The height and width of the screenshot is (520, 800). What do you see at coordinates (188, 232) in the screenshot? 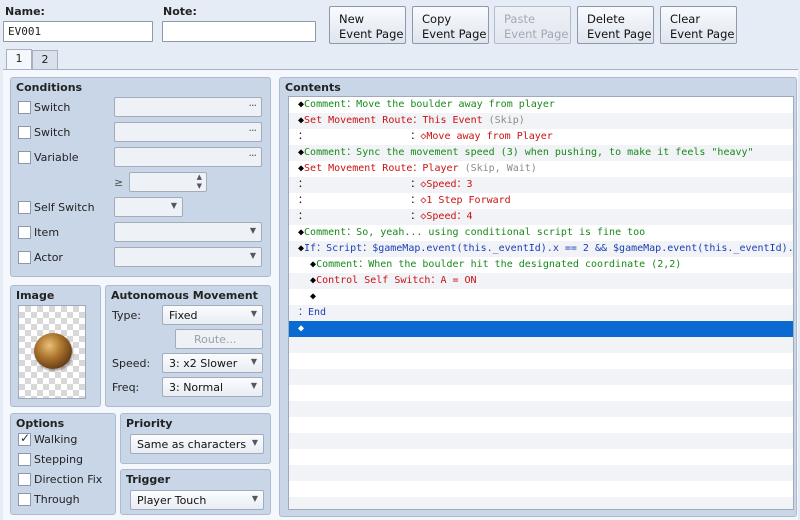
I see `item-select: ▼` at bounding box center [188, 232].